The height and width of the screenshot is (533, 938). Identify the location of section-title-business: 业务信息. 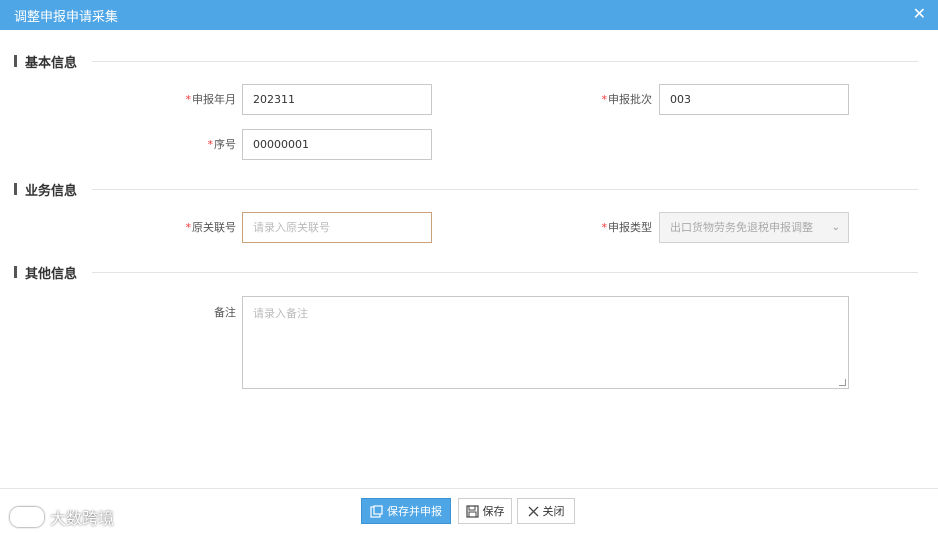
(51, 191).